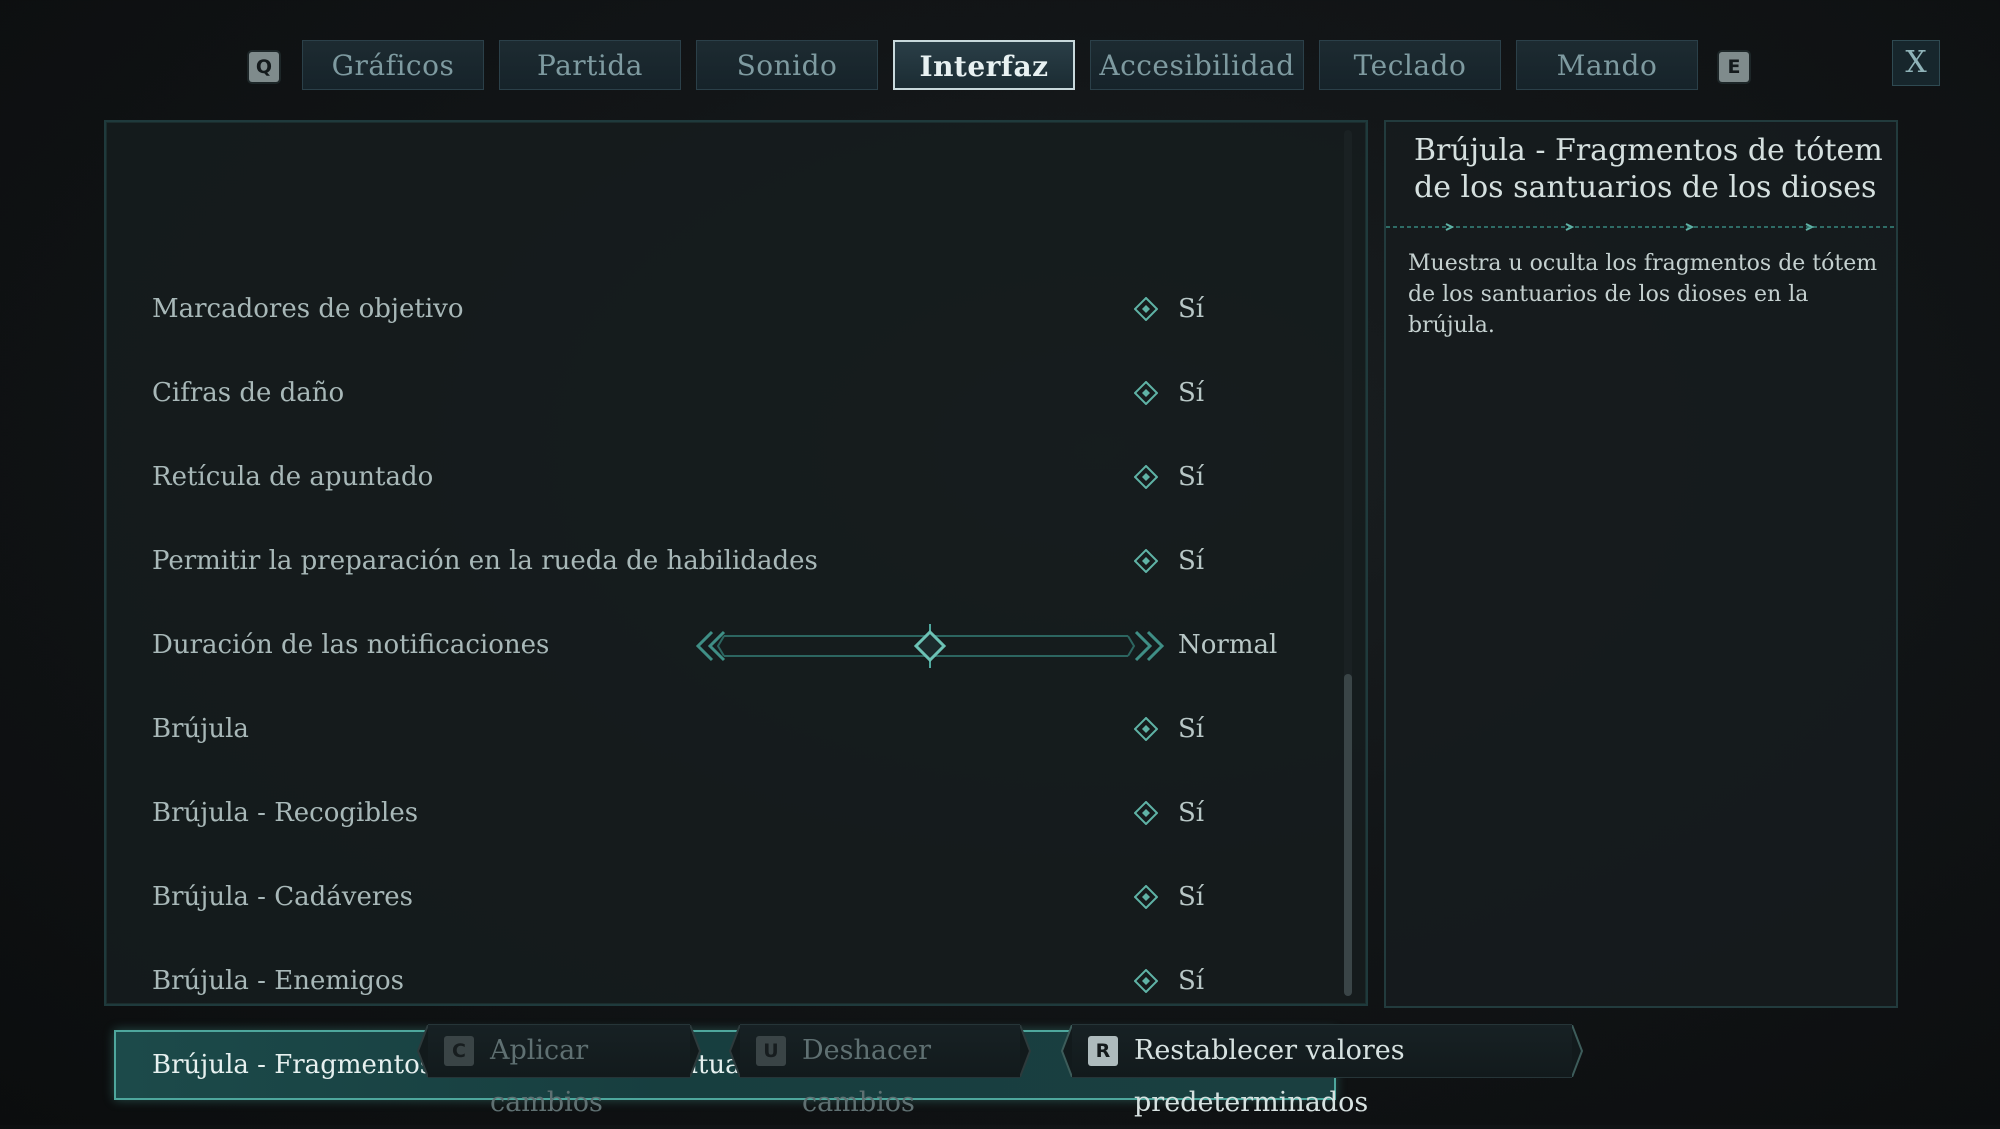 Image resolution: width=2000 pixels, height=1129 pixels. Describe the element at coordinates (1607, 65) in the screenshot. I see `tab-mando: Mando` at that location.